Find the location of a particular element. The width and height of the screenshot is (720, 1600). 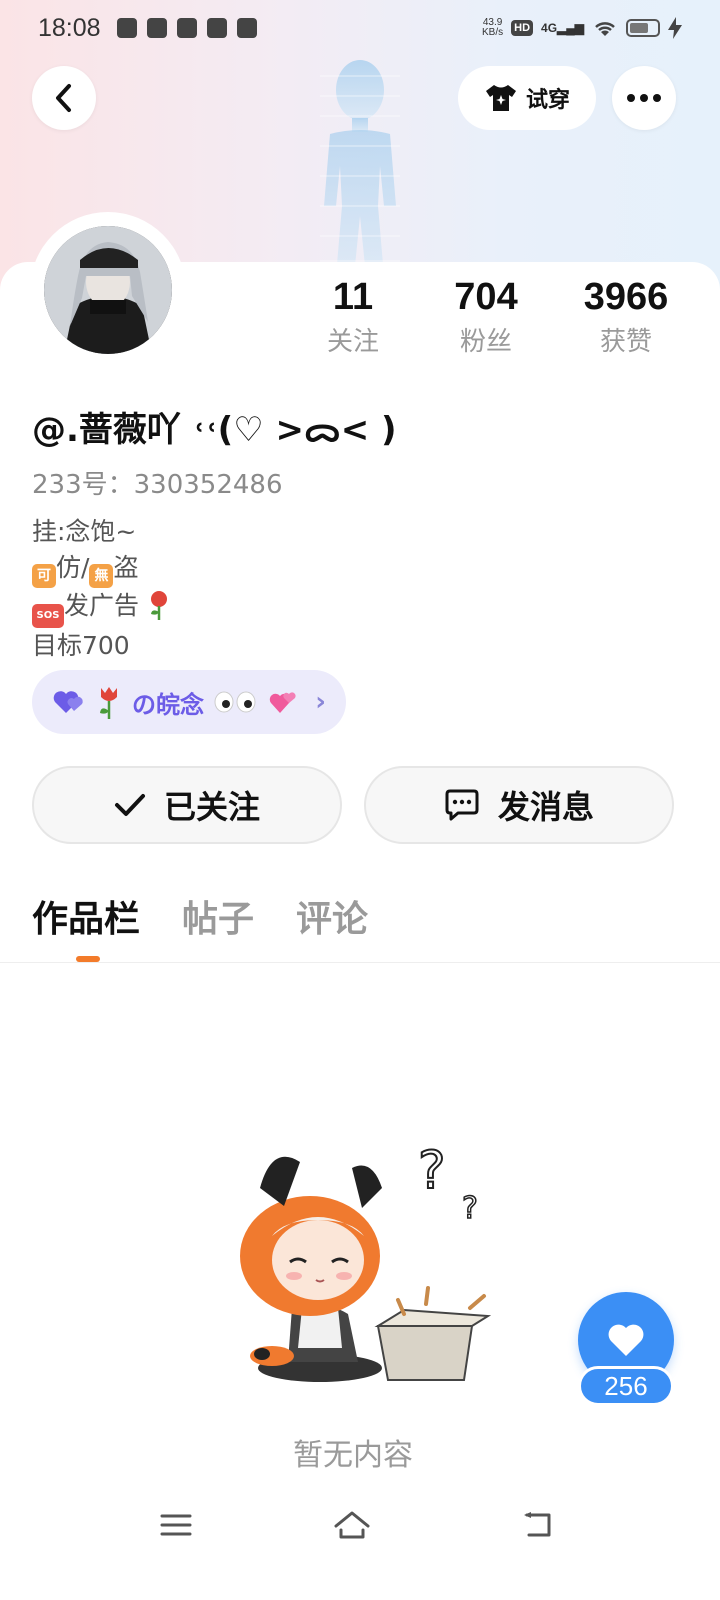

tab-comments: 评论 is located at coordinates (332, 920).